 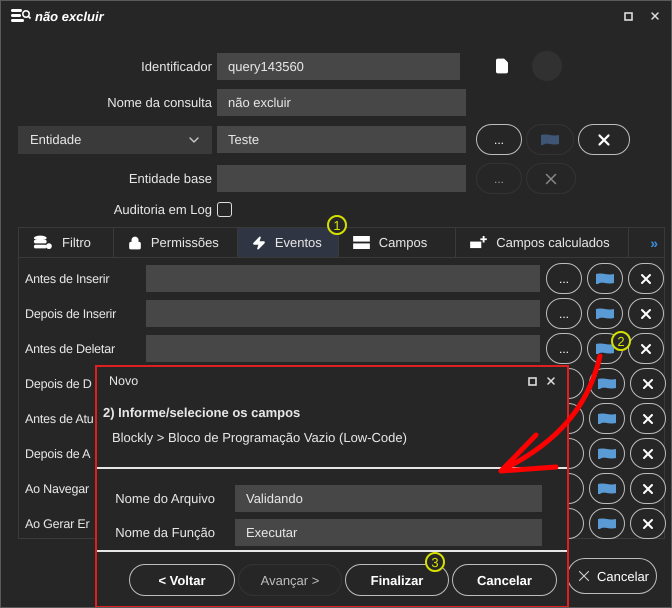 I want to click on step-title: 2) Informe/selecione os campos, so click(x=202, y=412).